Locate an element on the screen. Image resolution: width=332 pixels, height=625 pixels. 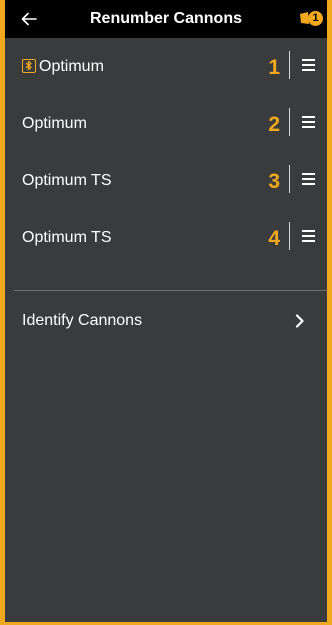
cannon-row-4: Optimum TS 4 is located at coordinates (166, 237).